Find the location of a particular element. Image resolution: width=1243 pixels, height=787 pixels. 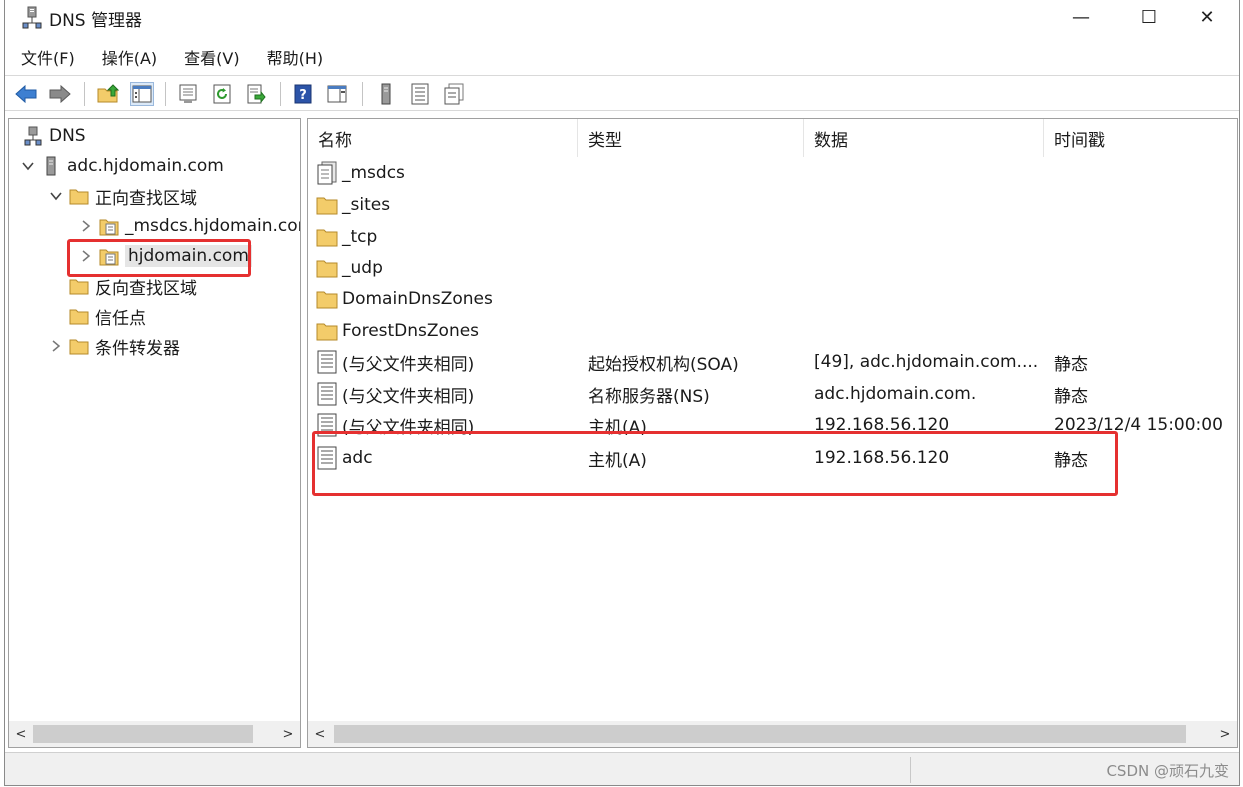

forward-icon is located at coordinates (60, 94).